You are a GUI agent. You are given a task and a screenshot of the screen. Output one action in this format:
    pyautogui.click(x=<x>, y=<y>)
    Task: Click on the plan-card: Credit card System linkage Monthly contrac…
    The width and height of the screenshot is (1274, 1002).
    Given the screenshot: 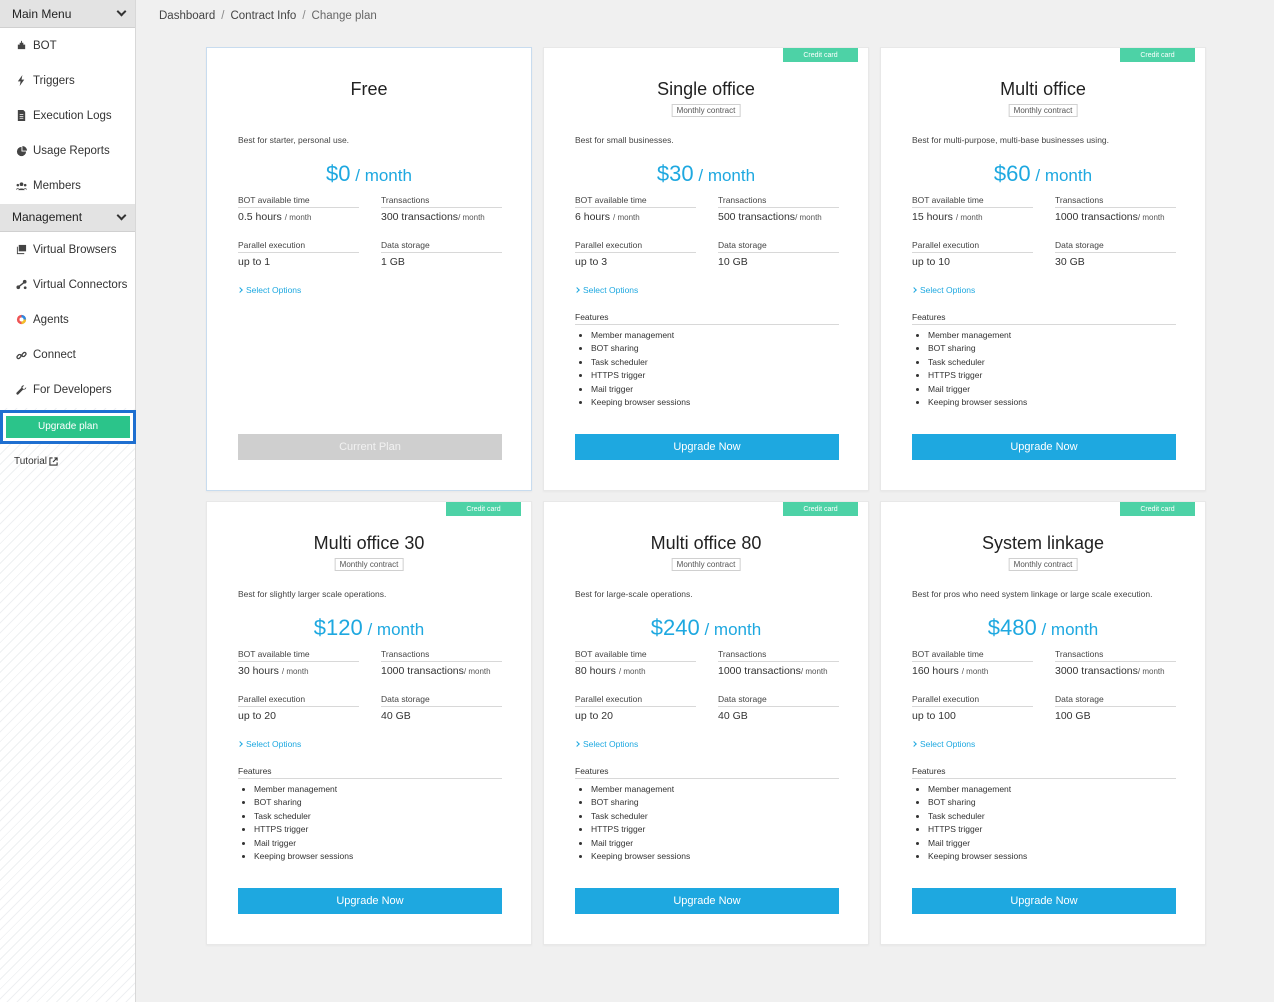 What is the action you would take?
    pyautogui.click(x=1043, y=723)
    